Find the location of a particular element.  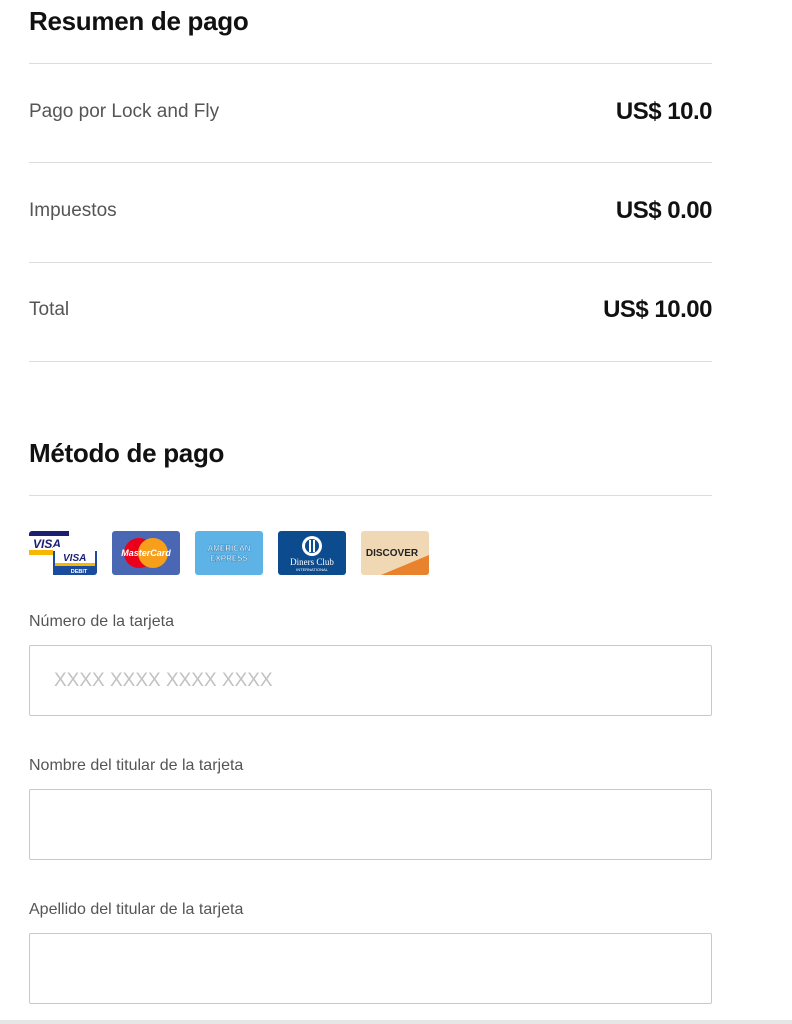

svg-text: MasterCard is located at coordinates (146, 553).